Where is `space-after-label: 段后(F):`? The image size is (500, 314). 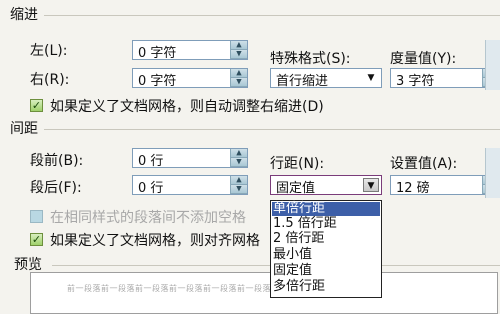
space-after-label: 段后(F): is located at coordinates (56, 188).